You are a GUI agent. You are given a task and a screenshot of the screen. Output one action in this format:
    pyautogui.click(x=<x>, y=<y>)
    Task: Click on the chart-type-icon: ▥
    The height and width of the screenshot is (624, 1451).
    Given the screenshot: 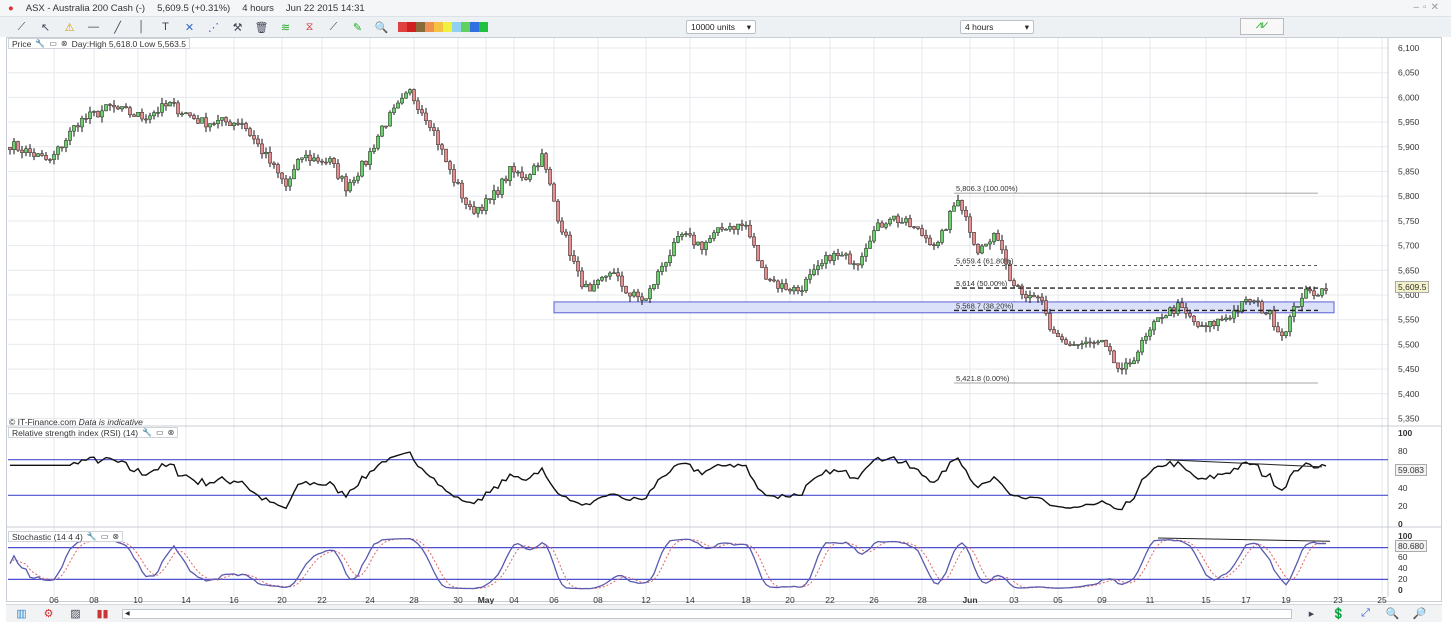 What is the action you would take?
    pyautogui.click(x=21, y=614)
    